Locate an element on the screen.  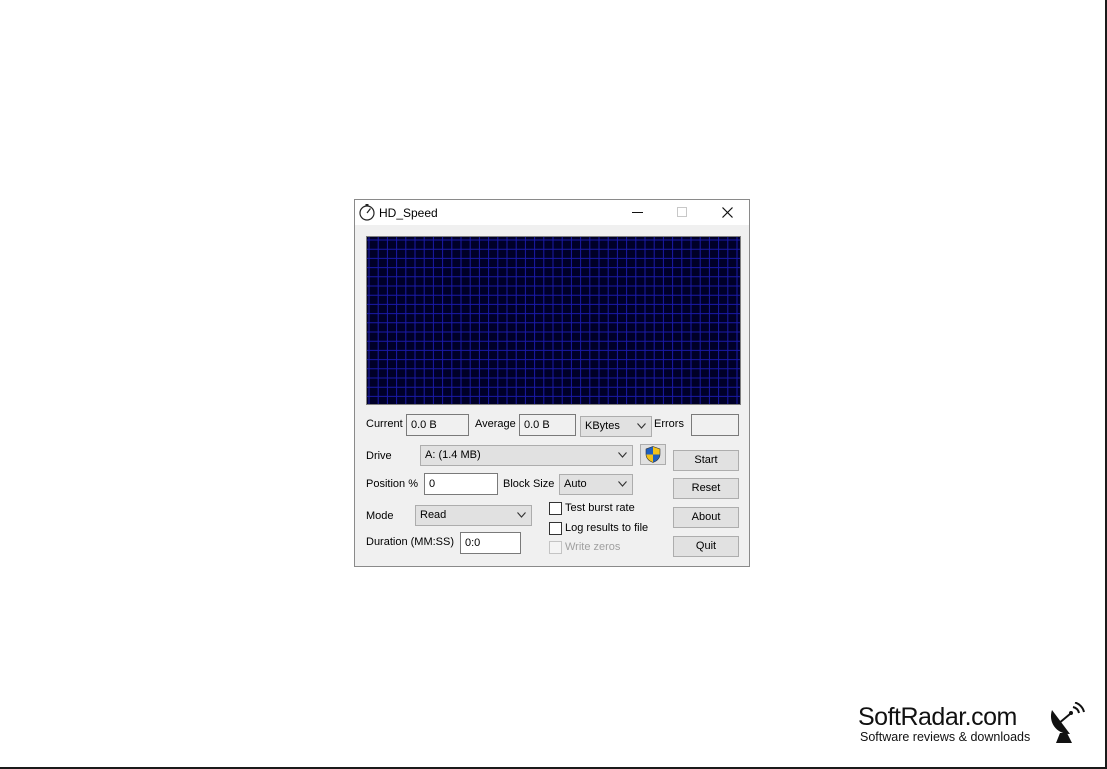
mode-label: Mode is located at coordinates (380, 516).